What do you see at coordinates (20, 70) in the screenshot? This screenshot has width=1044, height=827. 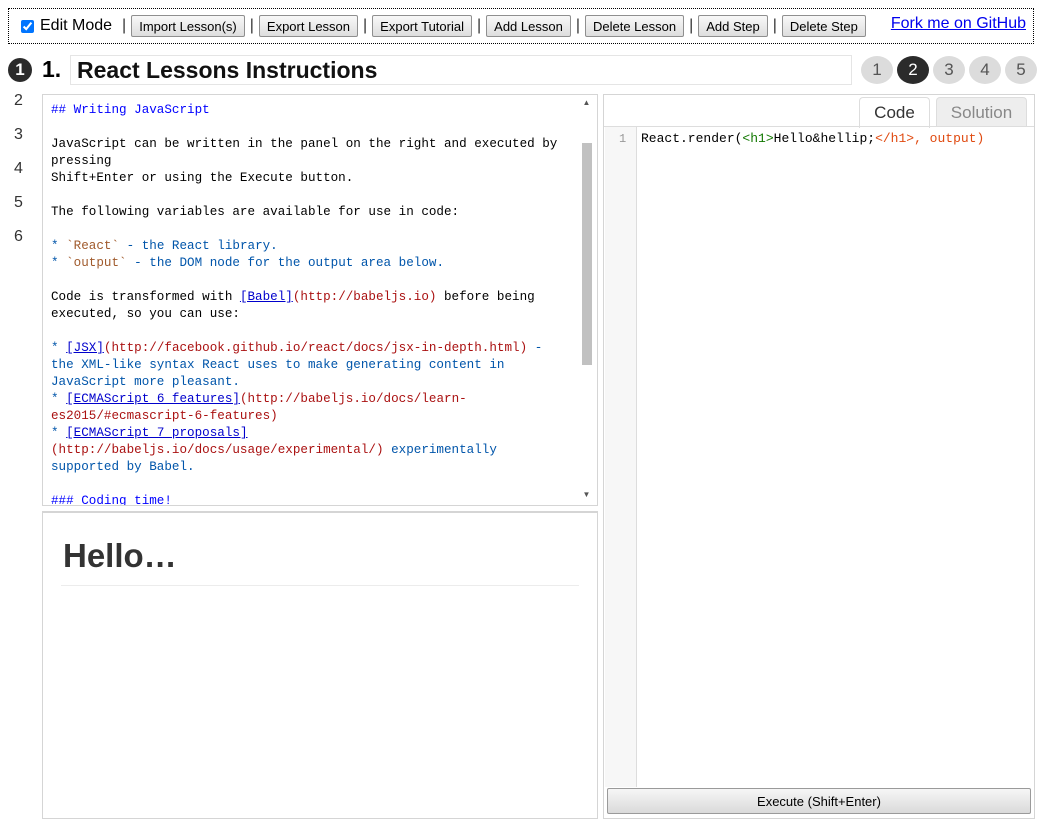 I see `lesson-number-badge: 1` at bounding box center [20, 70].